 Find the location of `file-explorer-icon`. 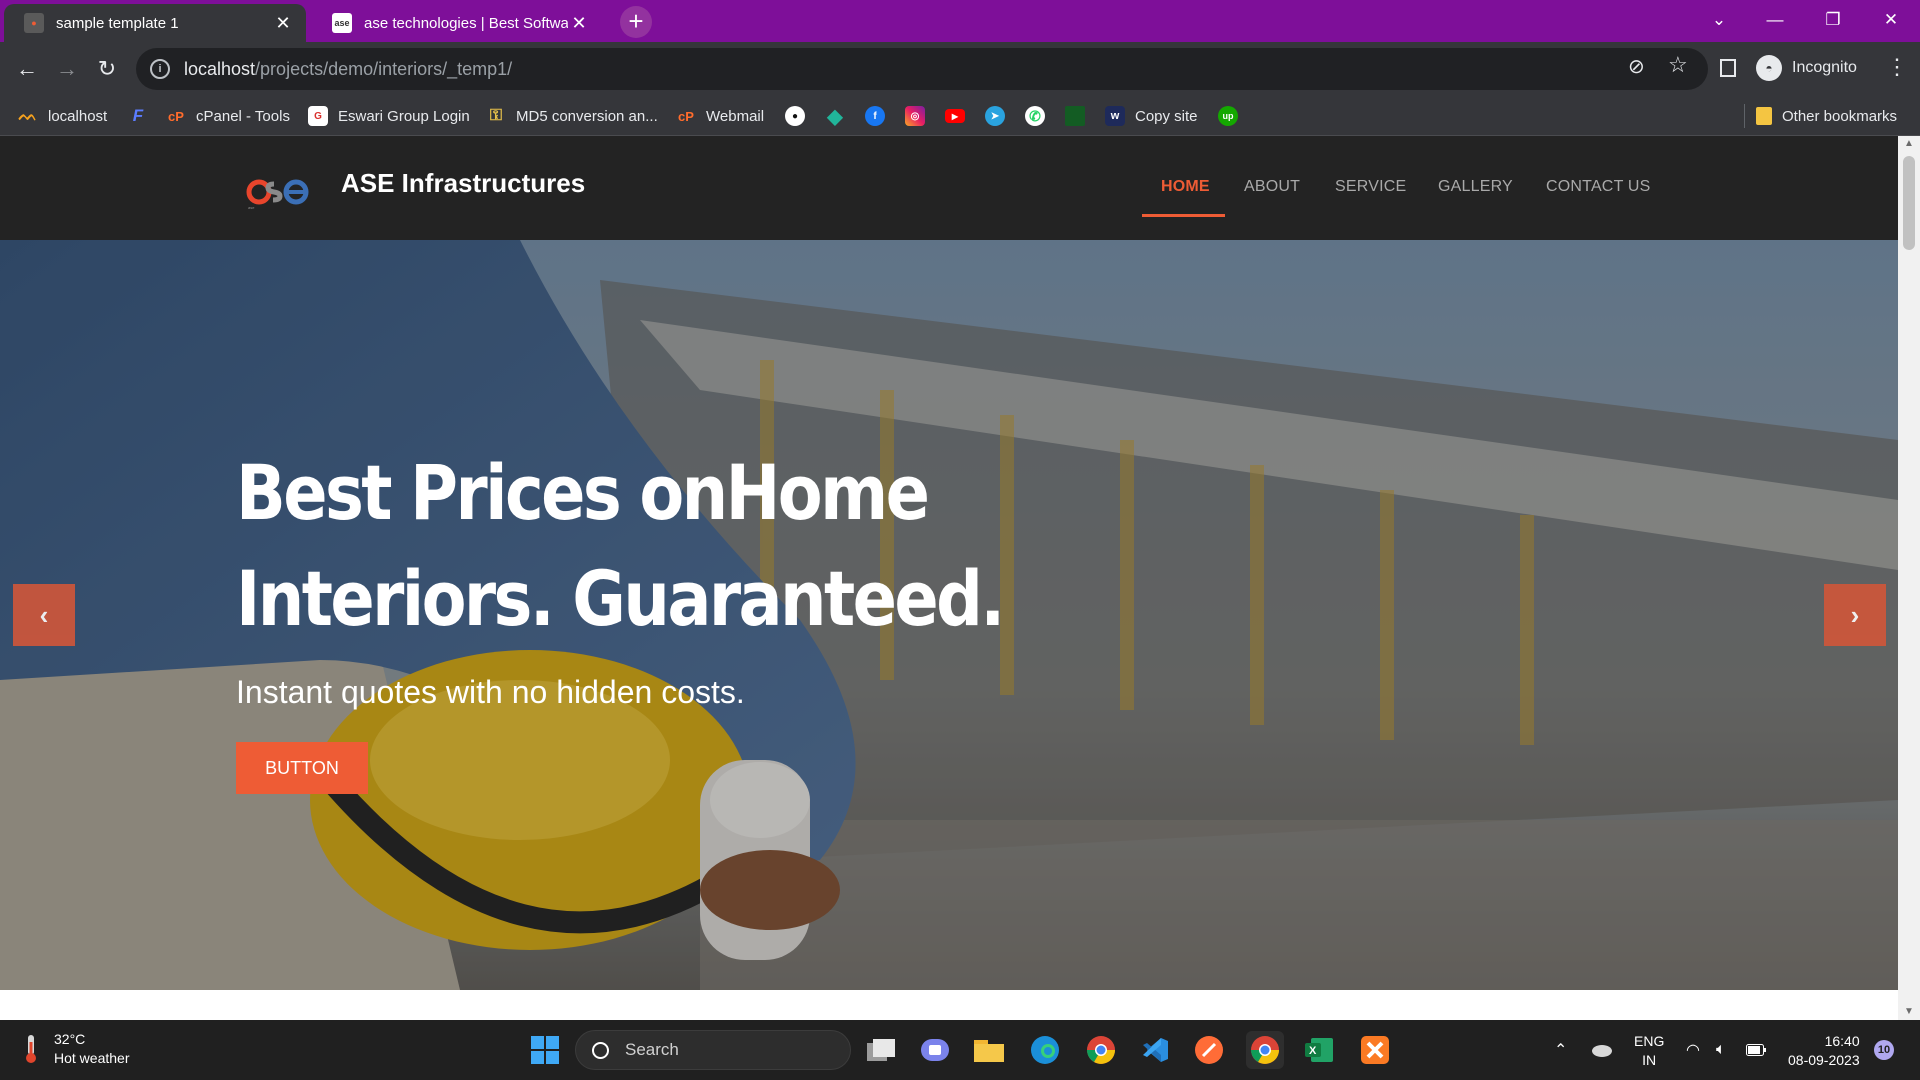

file-explorer-icon is located at coordinates (989, 1050).